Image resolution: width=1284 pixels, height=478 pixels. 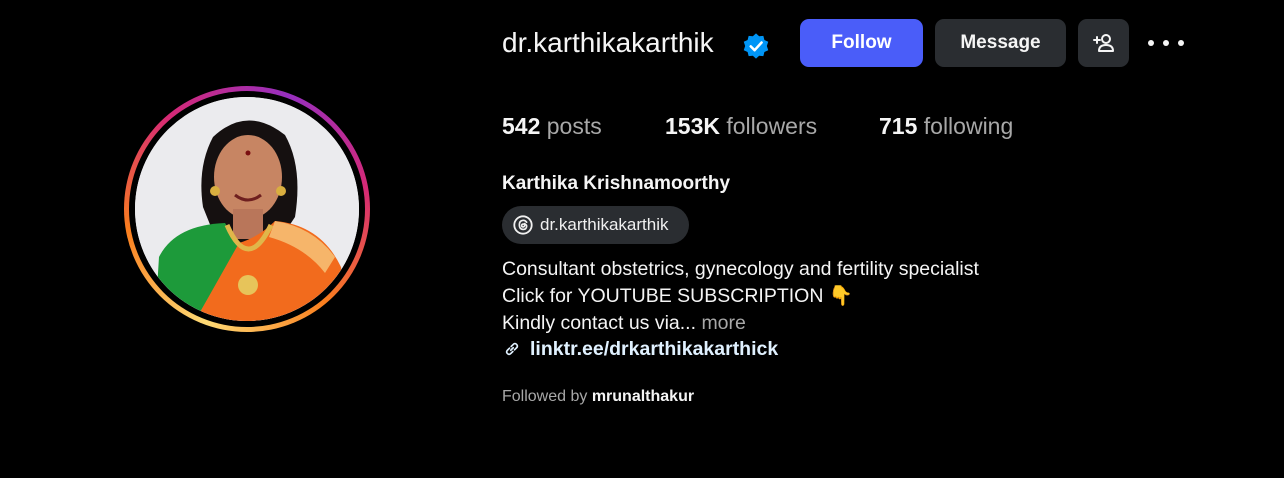 What do you see at coordinates (1000, 43) in the screenshot?
I see `message-button: Message` at bounding box center [1000, 43].